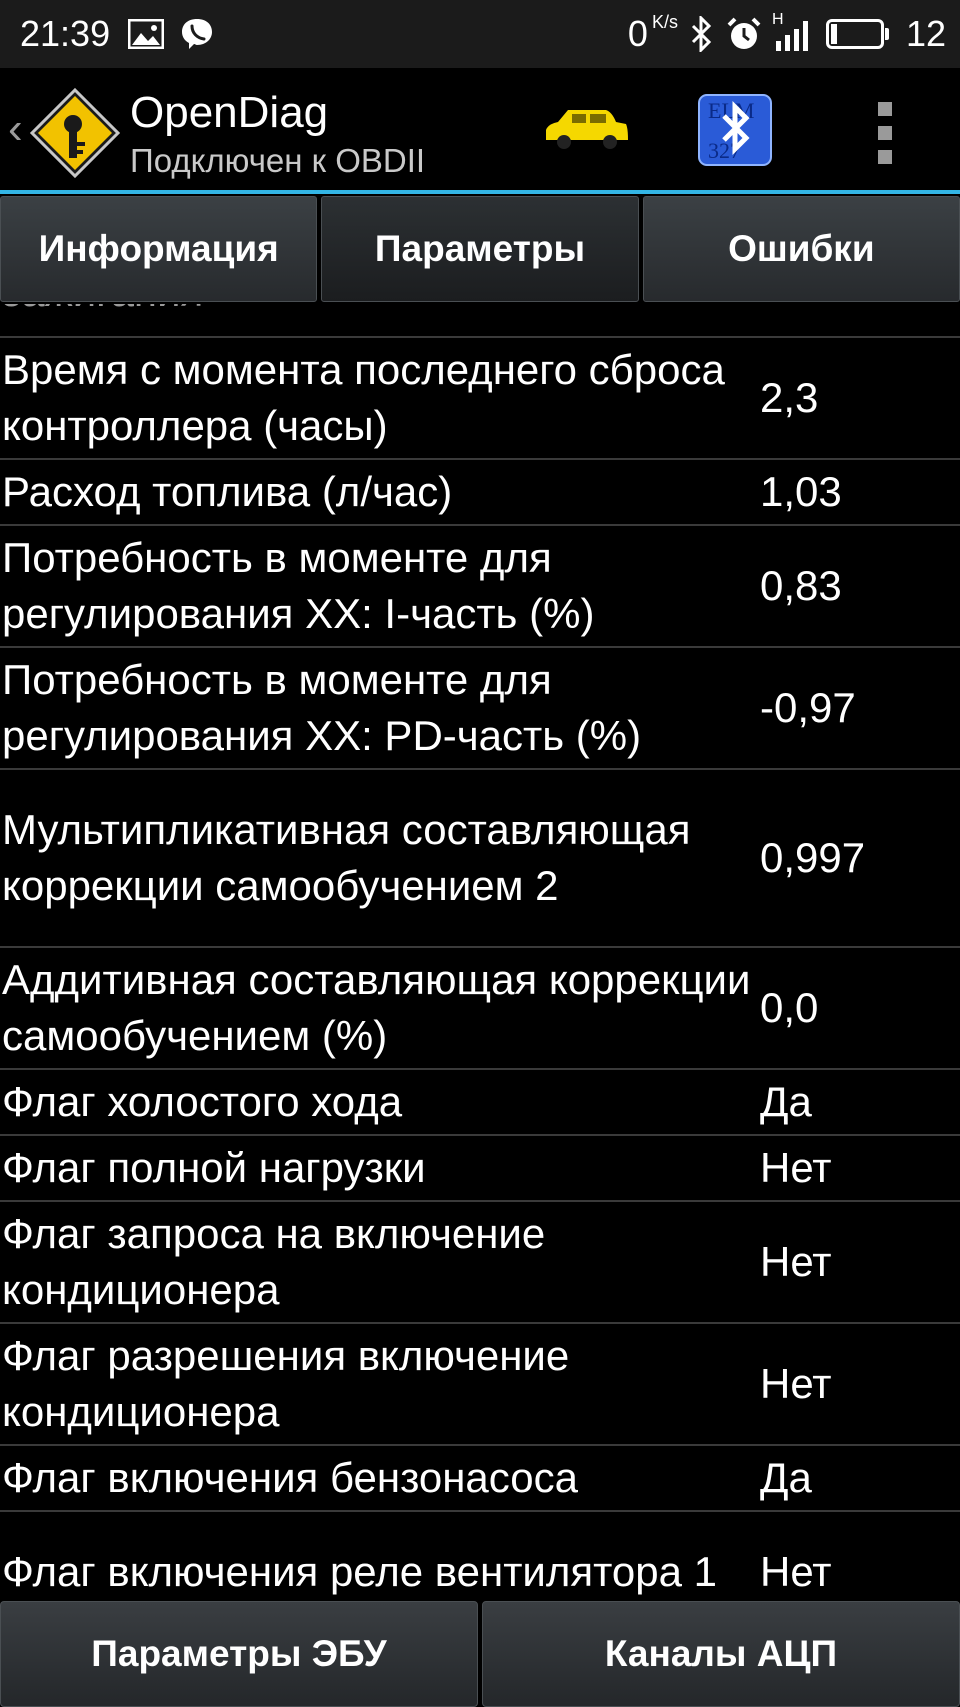 This screenshot has width=960, height=1707. What do you see at coordinates (286, 1383) in the screenshot?
I see `param-name: Флаг разрешения включение кондиционера` at bounding box center [286, 1383].